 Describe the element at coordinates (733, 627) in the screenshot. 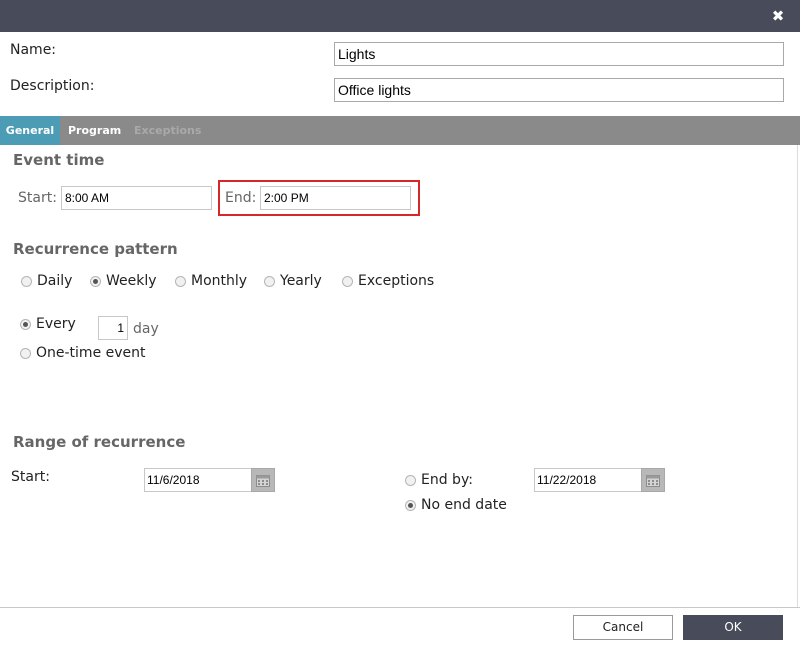

I see `ok-button: OK` at that location.